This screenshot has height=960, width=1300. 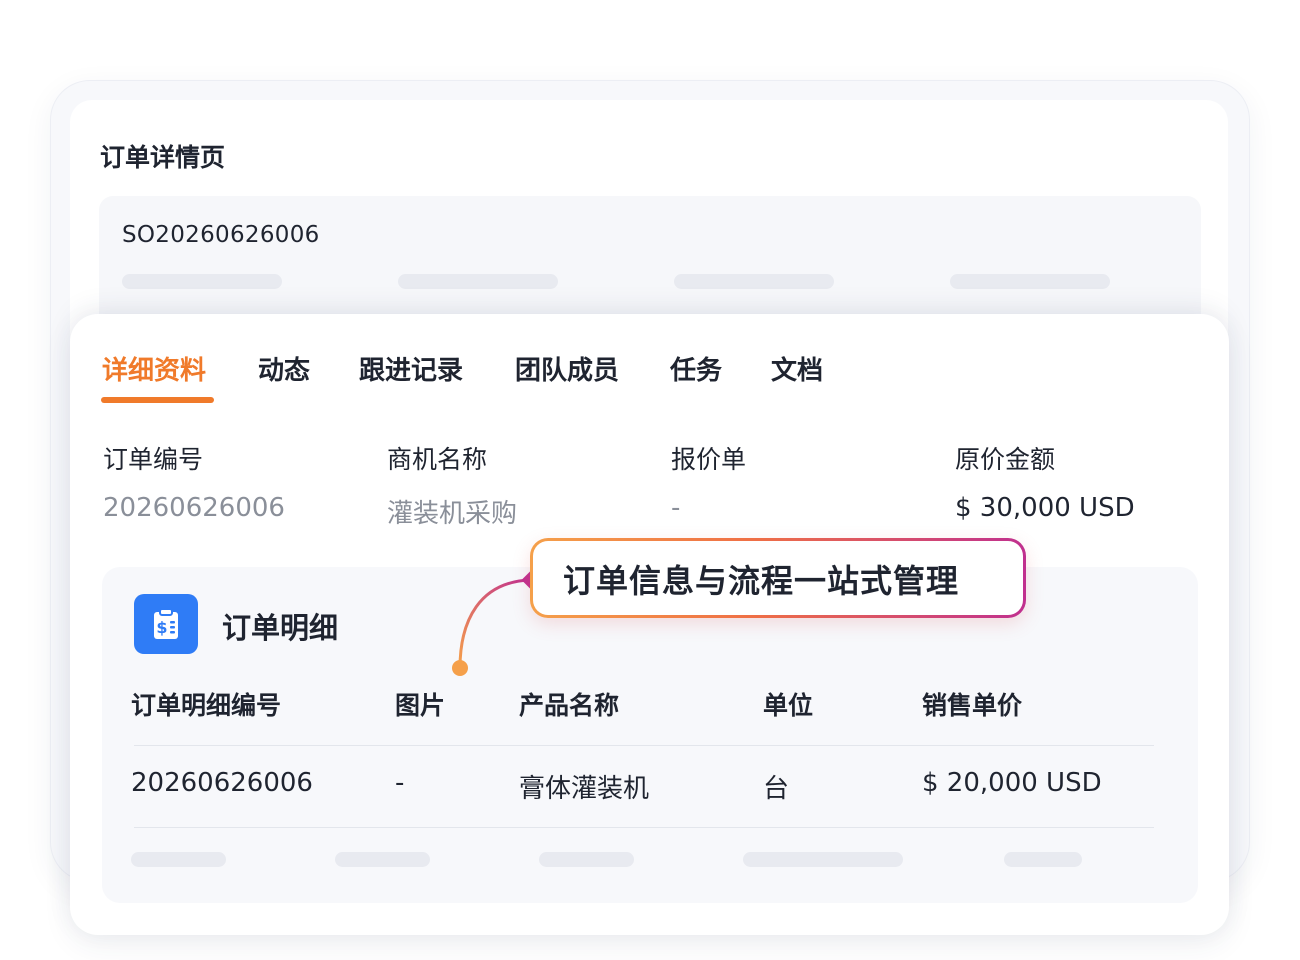 I want to click on field-value-opportunity: 灌装机采购, so click(x=452, y=514).